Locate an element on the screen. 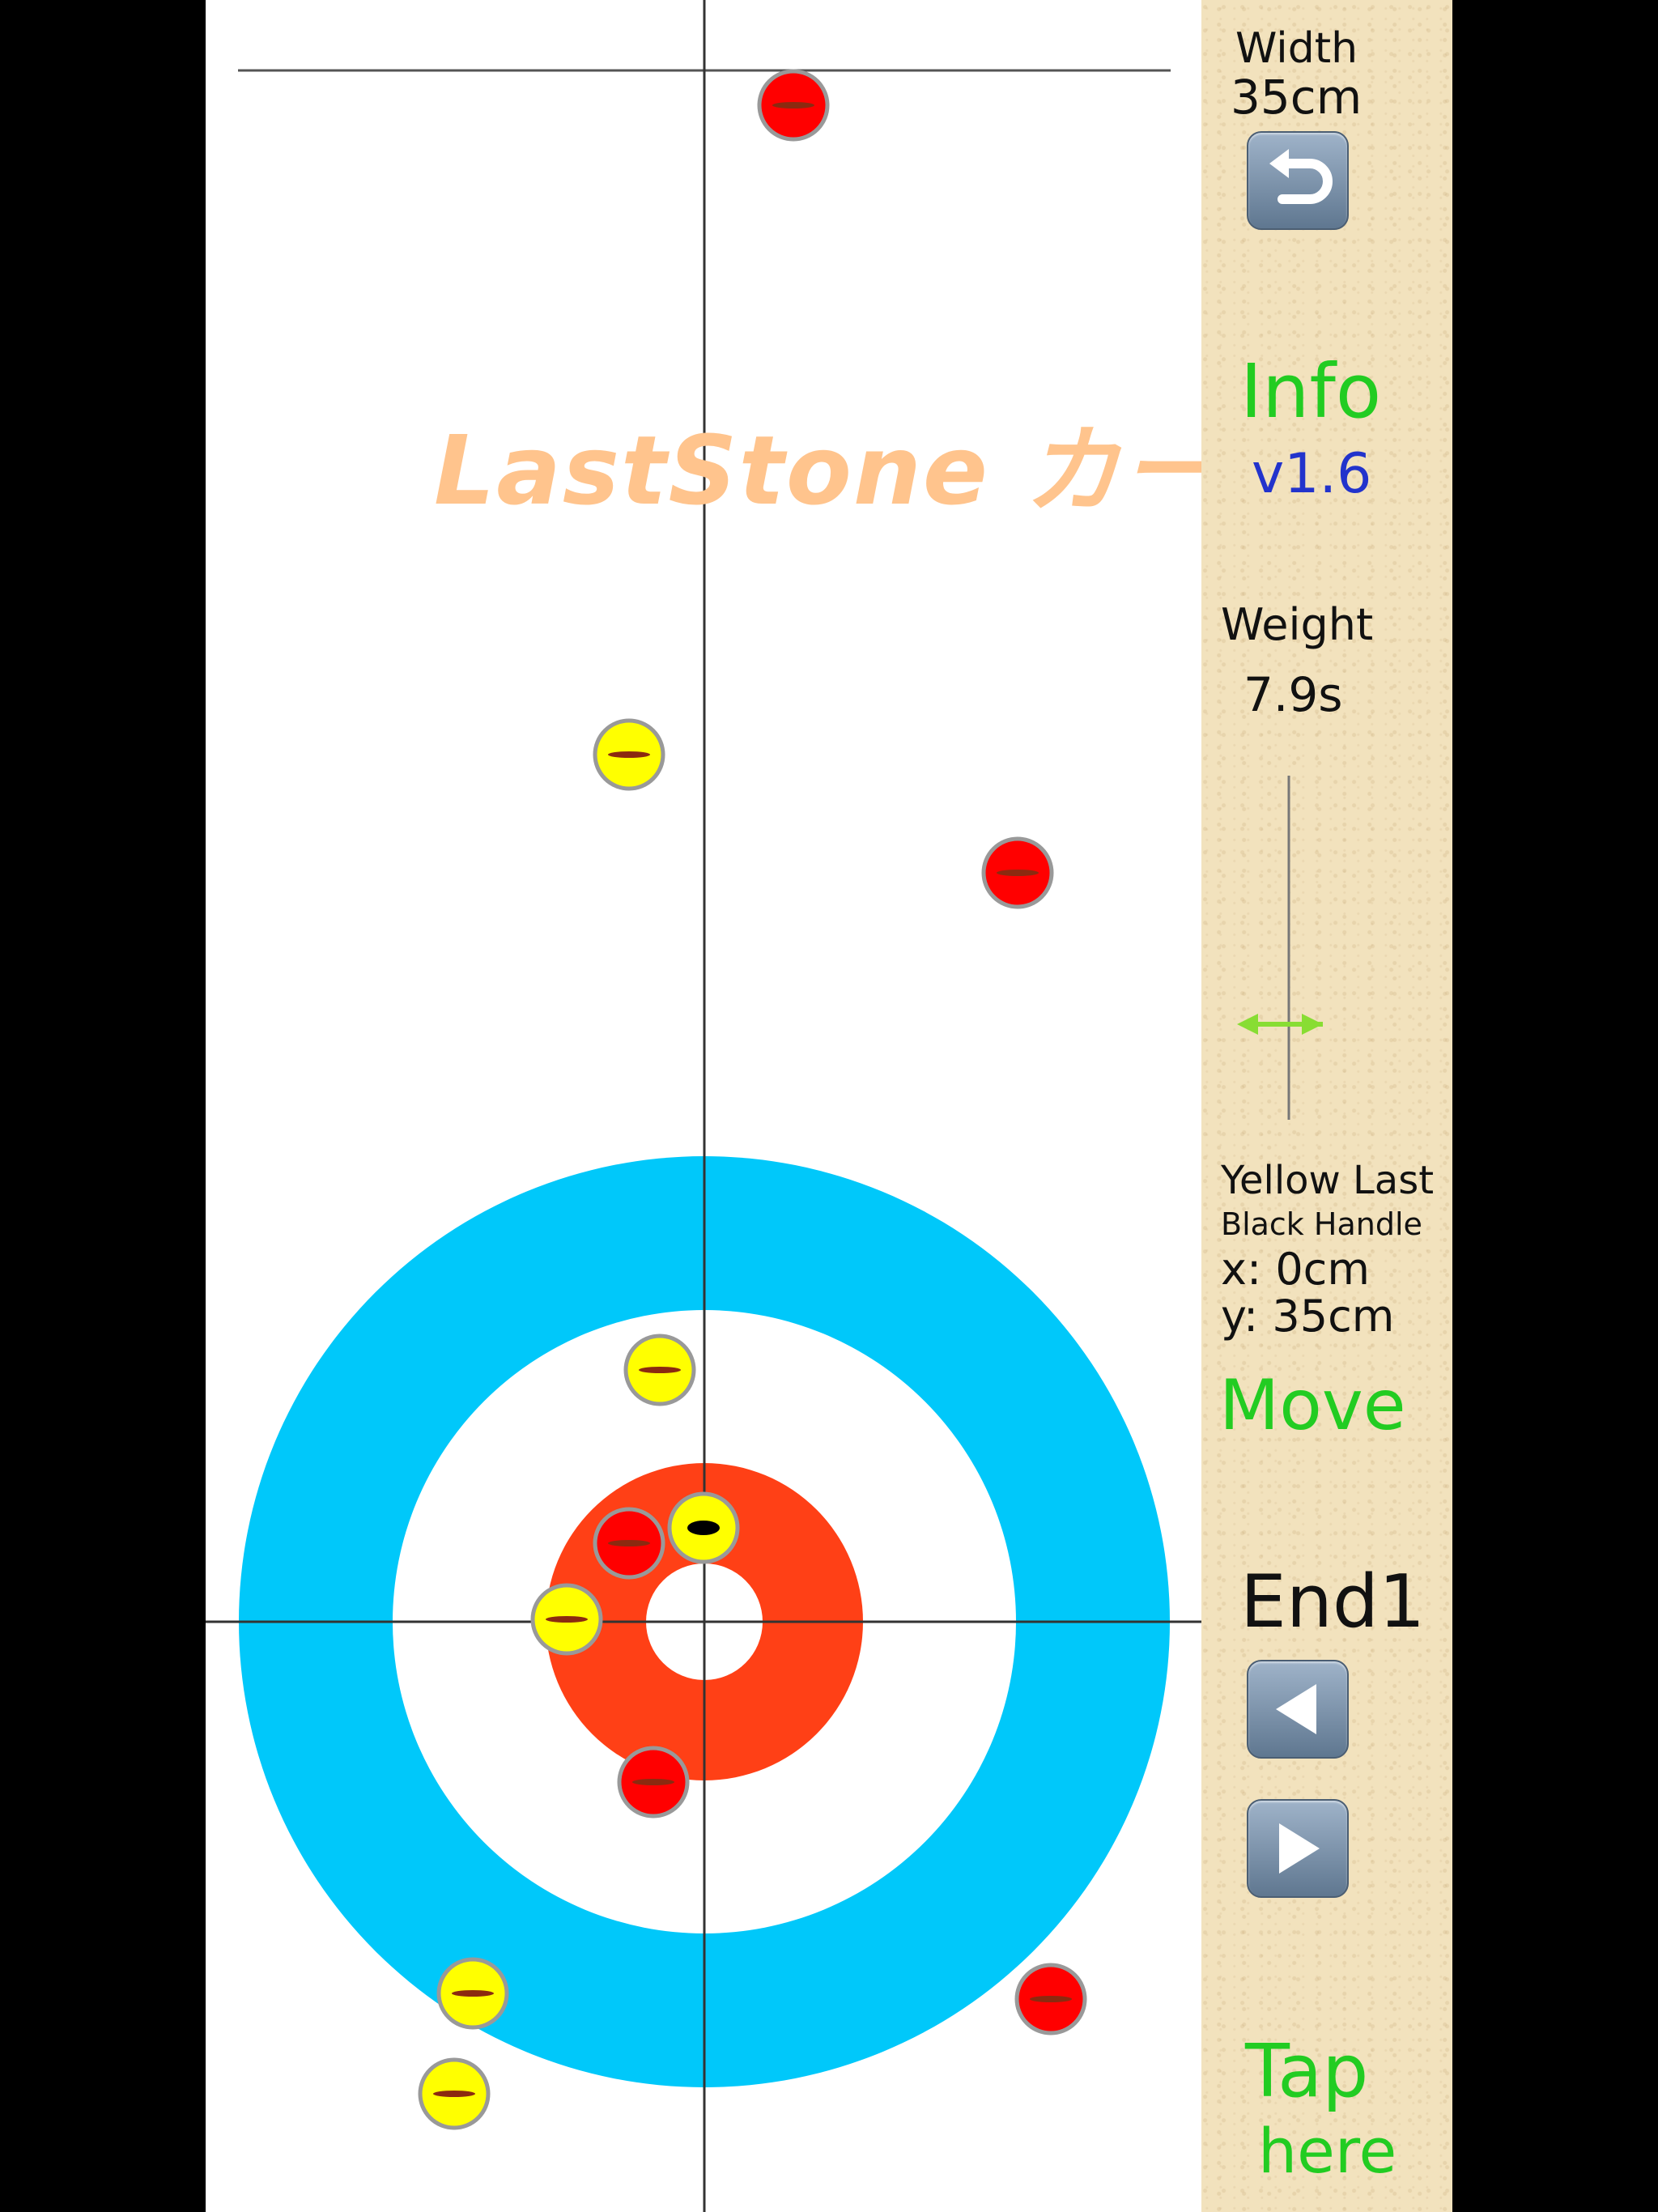 This screenshot has width=1658, height=2212. previous-end-button is located at coordinates (1298, 1710).